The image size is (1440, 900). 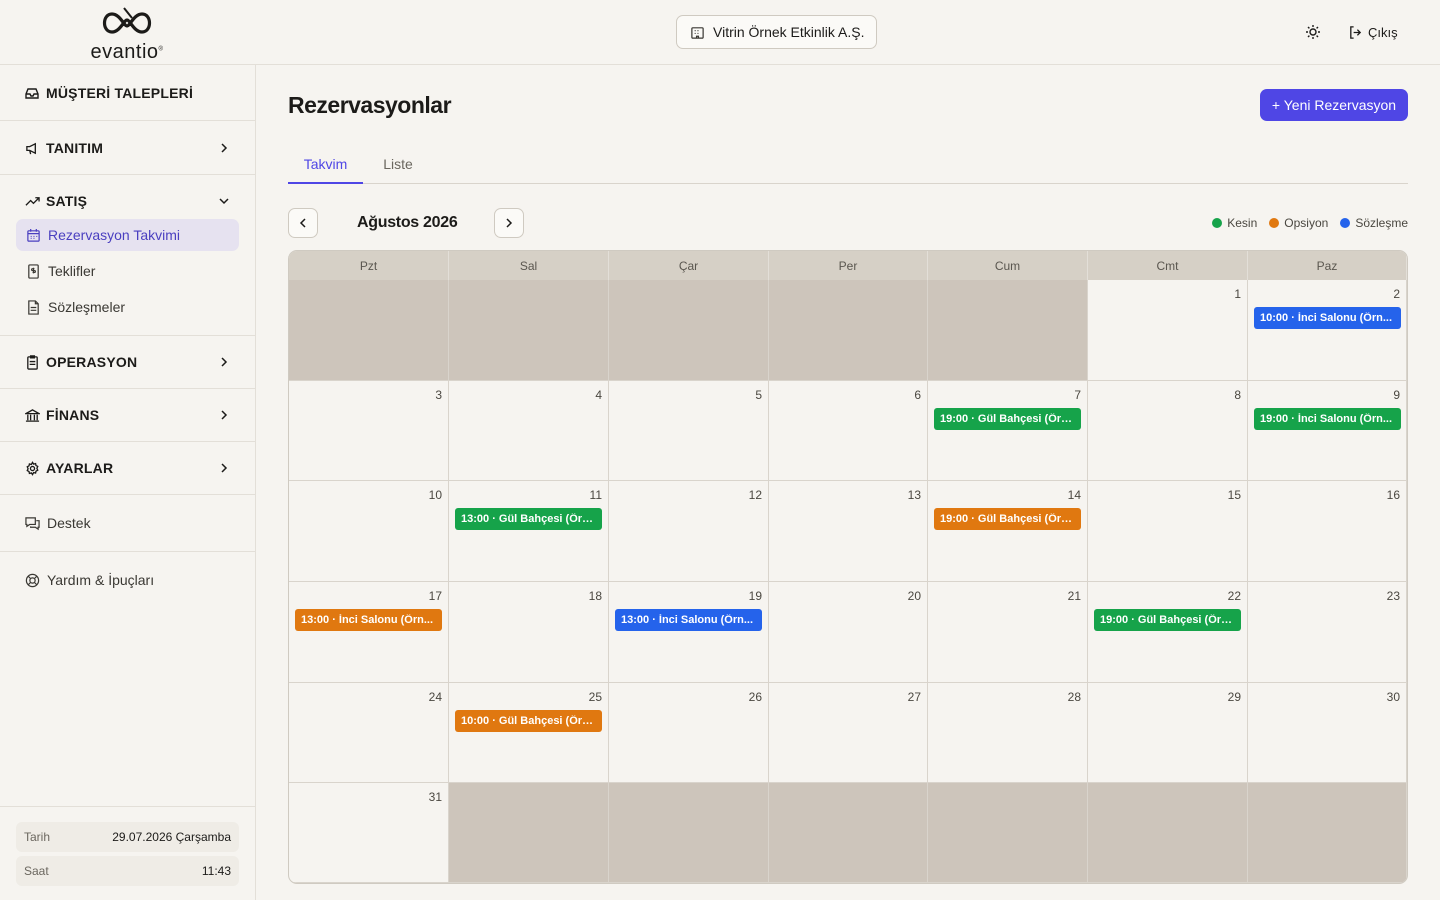 What do you see at coordinates (529, 632) in the screenshot?
I see `calendar-day-cell: 18` at bounding box center [529, 632].